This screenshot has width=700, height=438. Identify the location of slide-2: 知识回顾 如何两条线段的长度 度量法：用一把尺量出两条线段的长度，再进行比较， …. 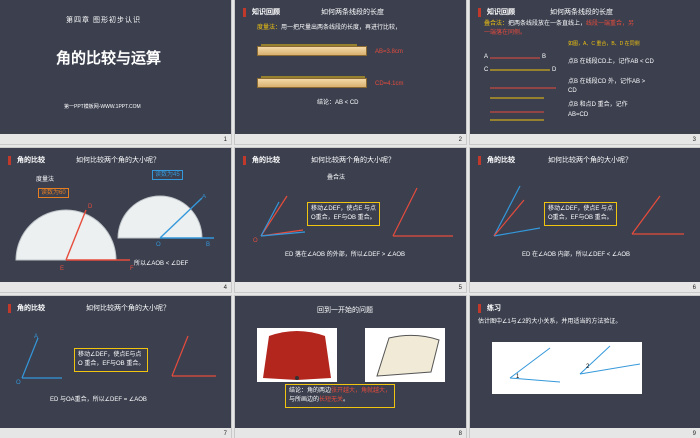
(350, 72).